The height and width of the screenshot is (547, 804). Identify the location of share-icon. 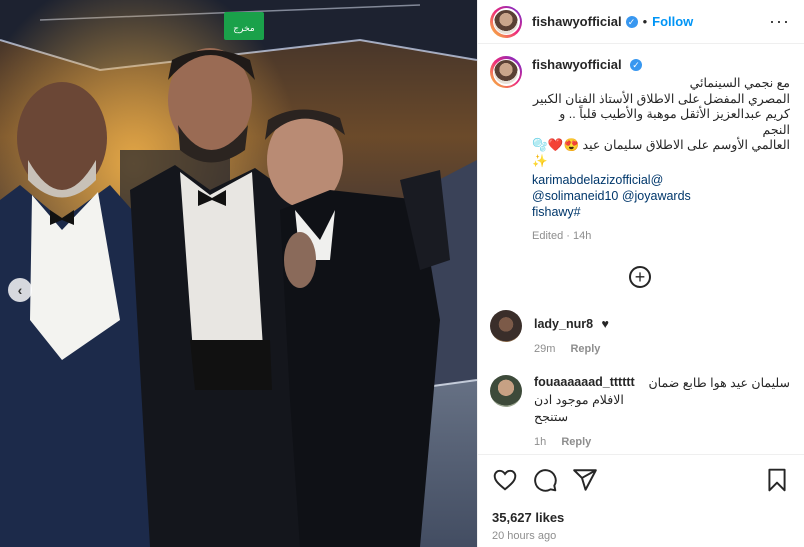
(585, 480).